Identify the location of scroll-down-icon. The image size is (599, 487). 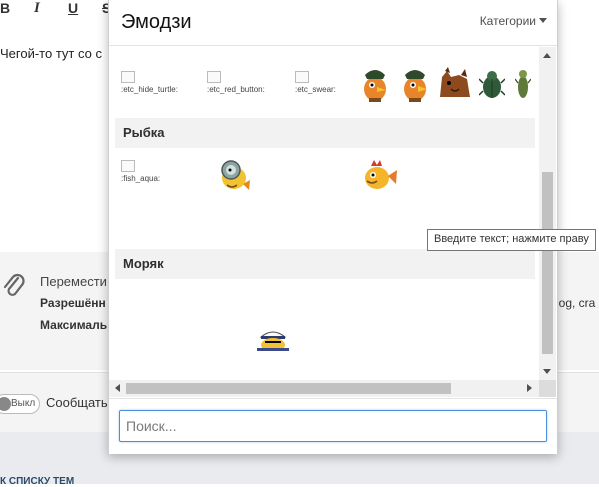
(547, 371).